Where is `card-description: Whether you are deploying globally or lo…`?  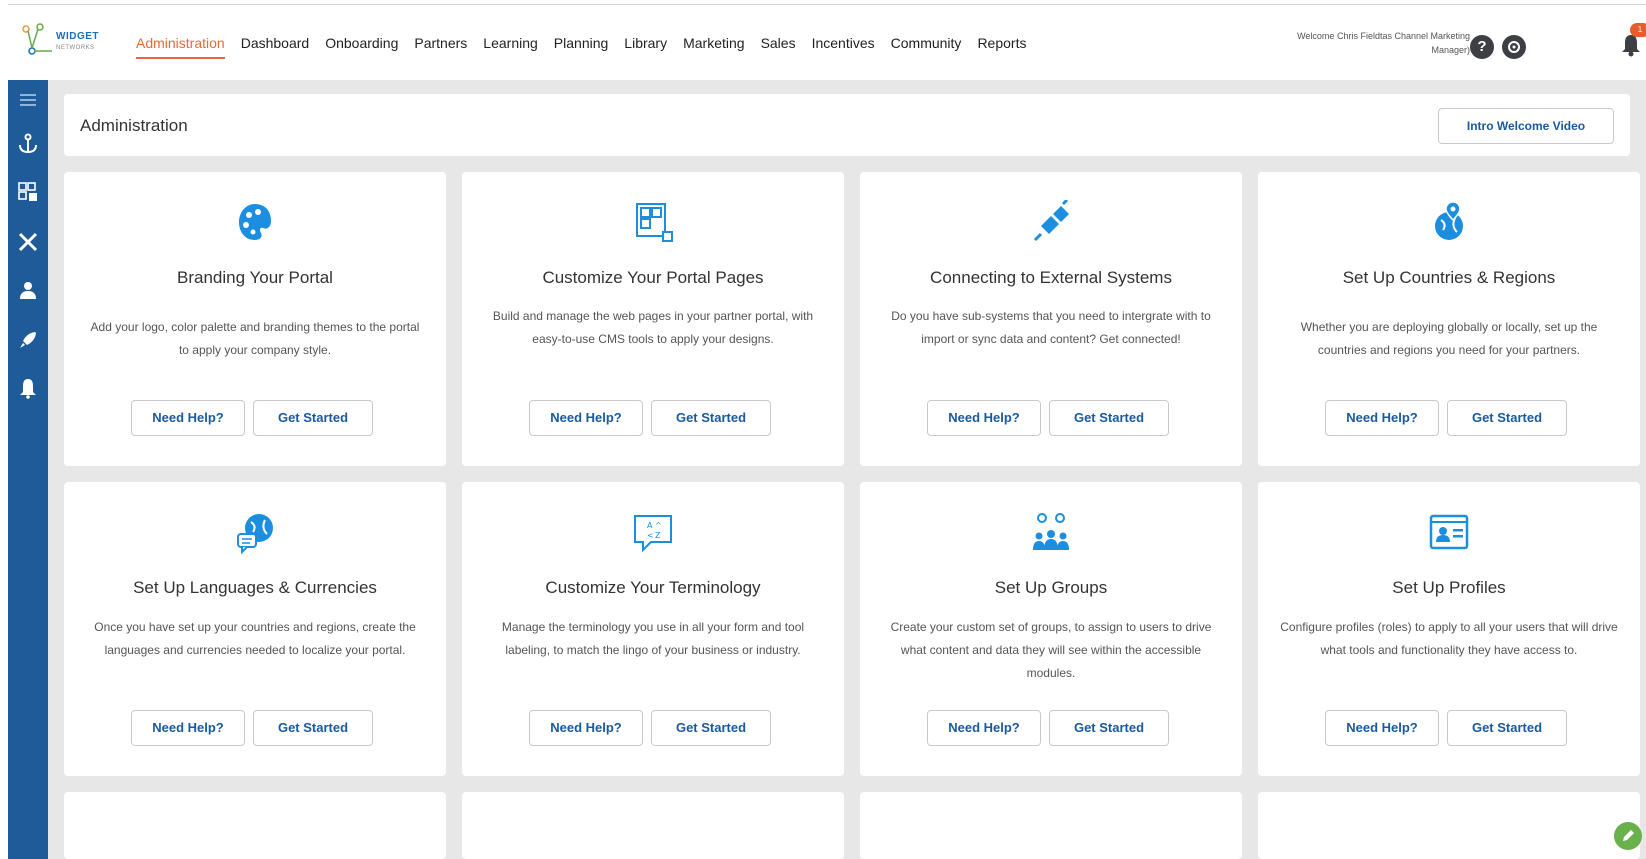 card-description: Whether you are deploying globally or lo… is located at coordinates (1449, 338).